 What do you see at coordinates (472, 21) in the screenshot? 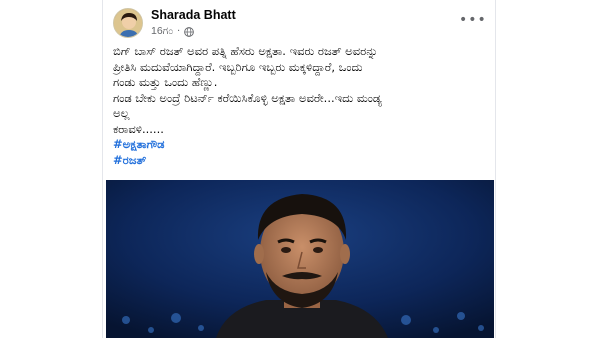
I see `more-options-button: •••` at bounding box center [472, 21].